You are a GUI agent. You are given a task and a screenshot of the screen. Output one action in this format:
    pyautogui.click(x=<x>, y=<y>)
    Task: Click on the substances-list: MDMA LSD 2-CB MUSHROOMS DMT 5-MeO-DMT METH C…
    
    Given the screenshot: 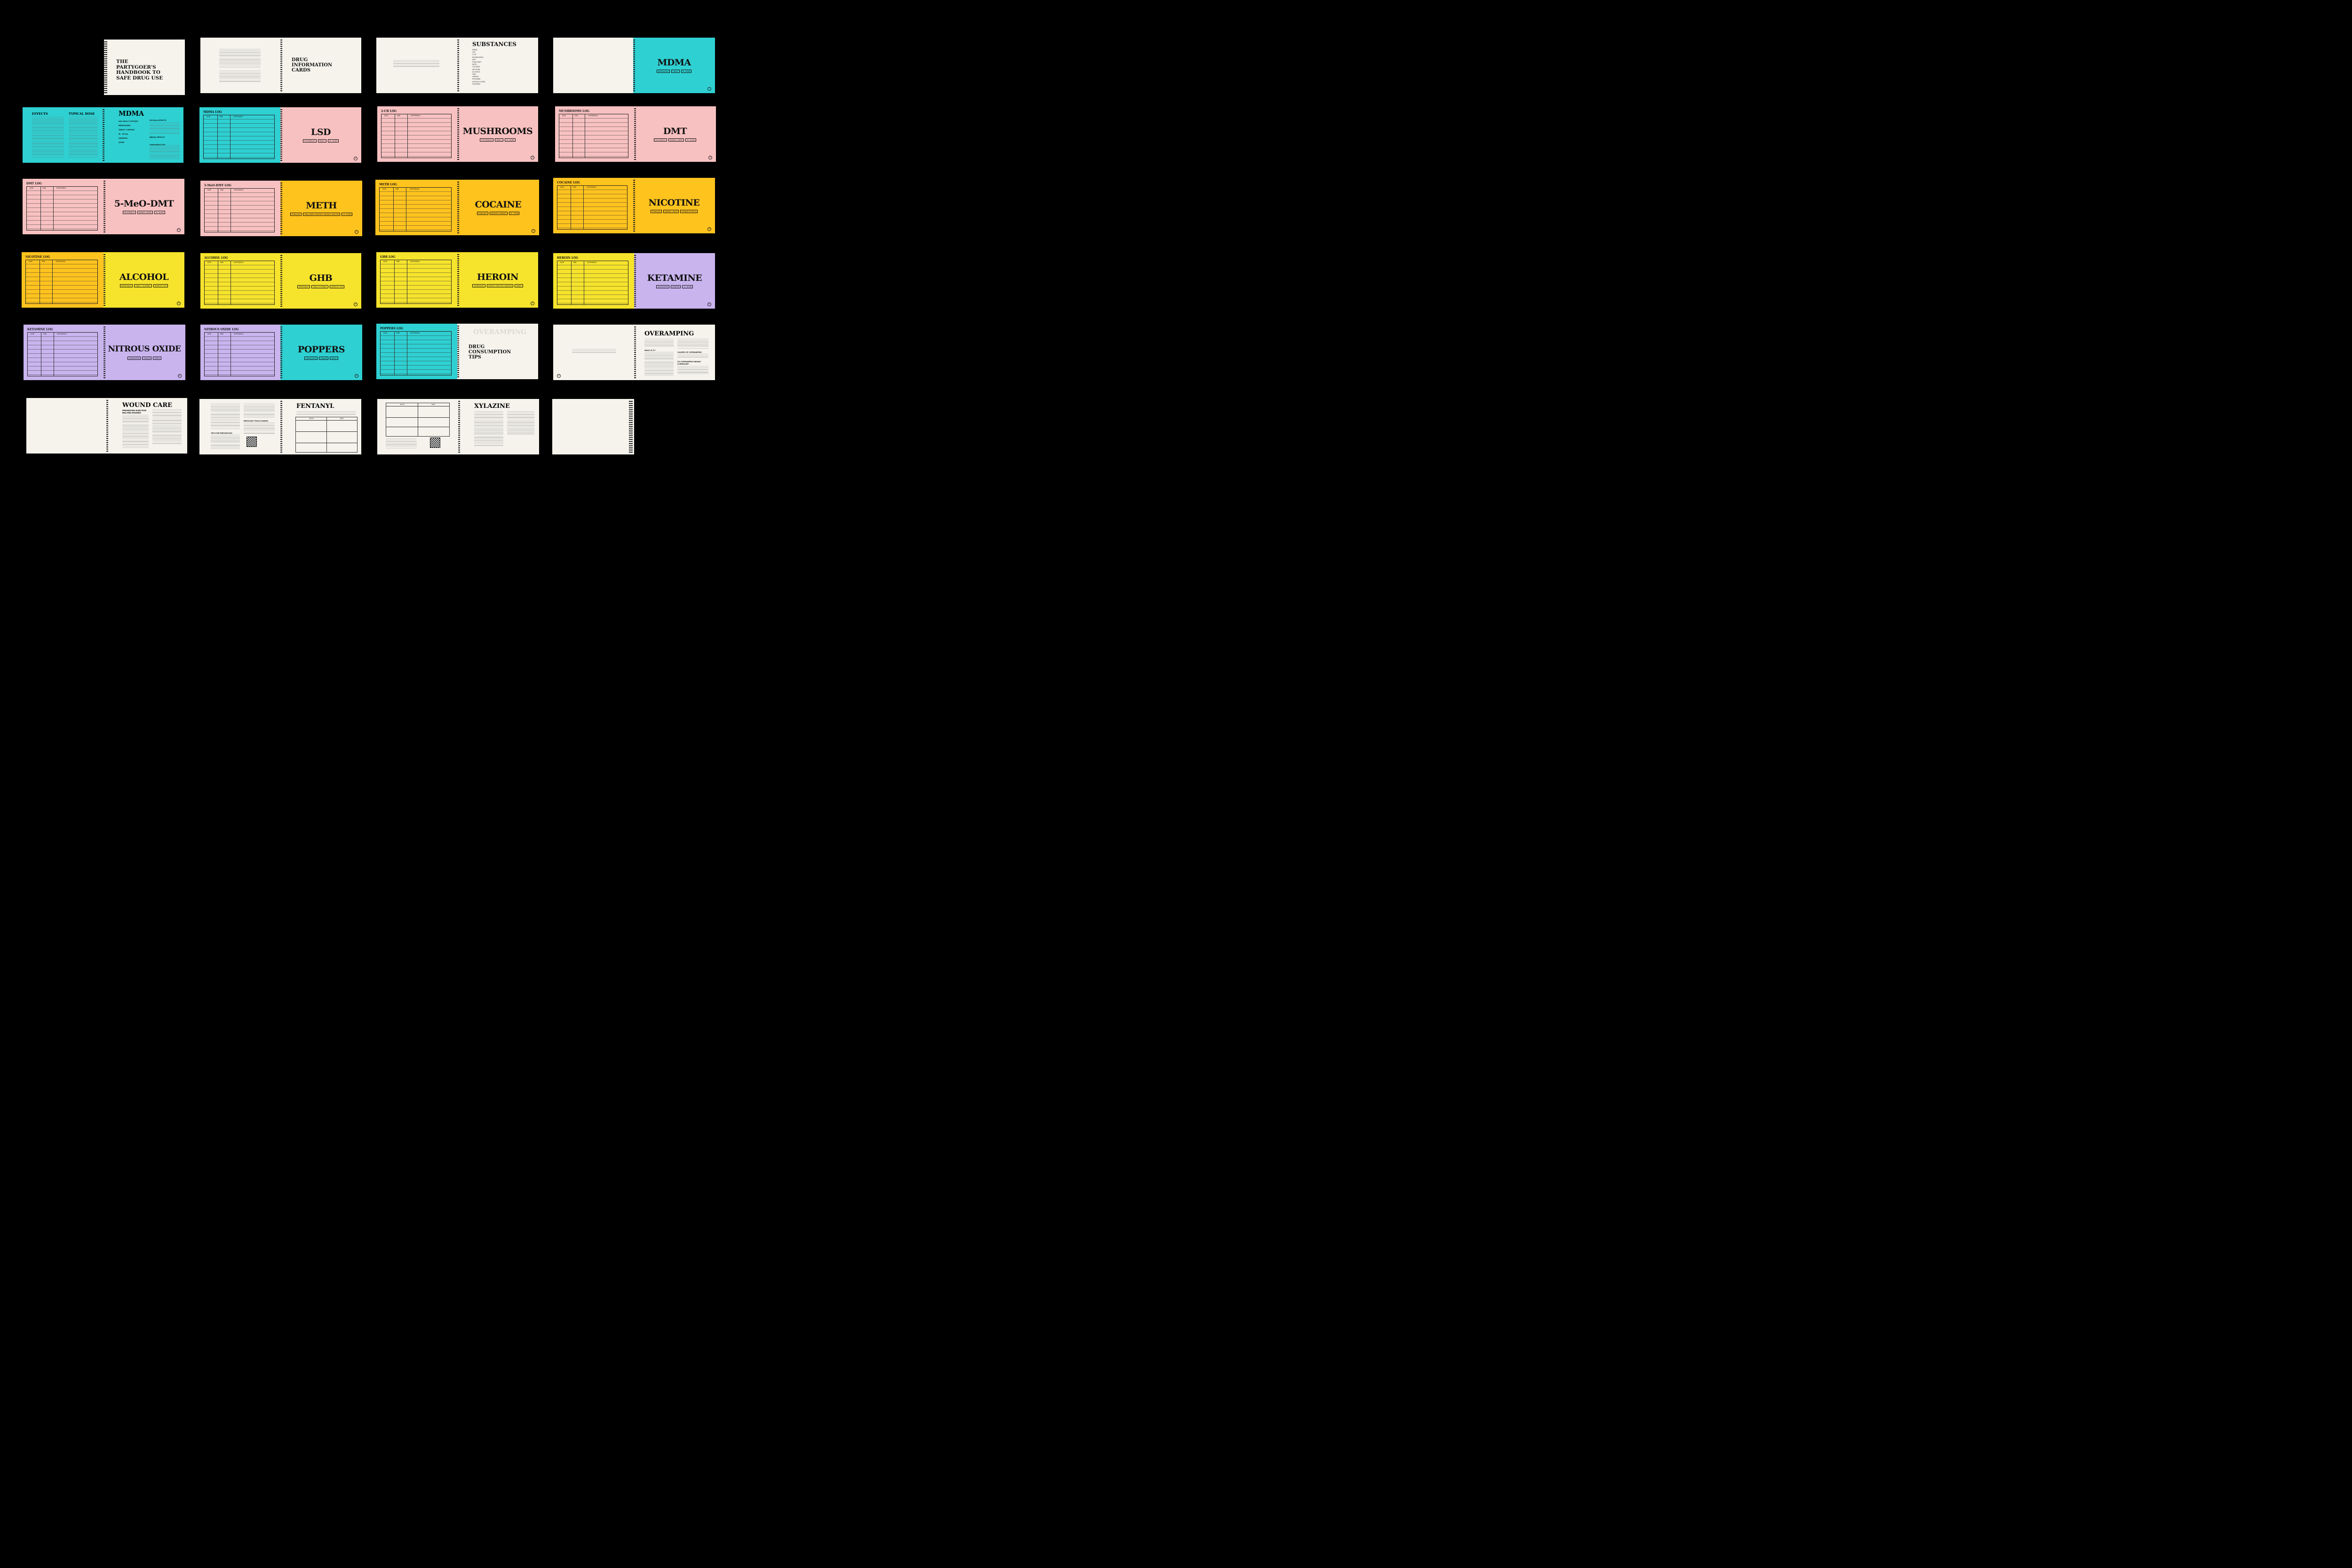 What is the action you would take?
    pyautogui.click(x=478, y=67)
    